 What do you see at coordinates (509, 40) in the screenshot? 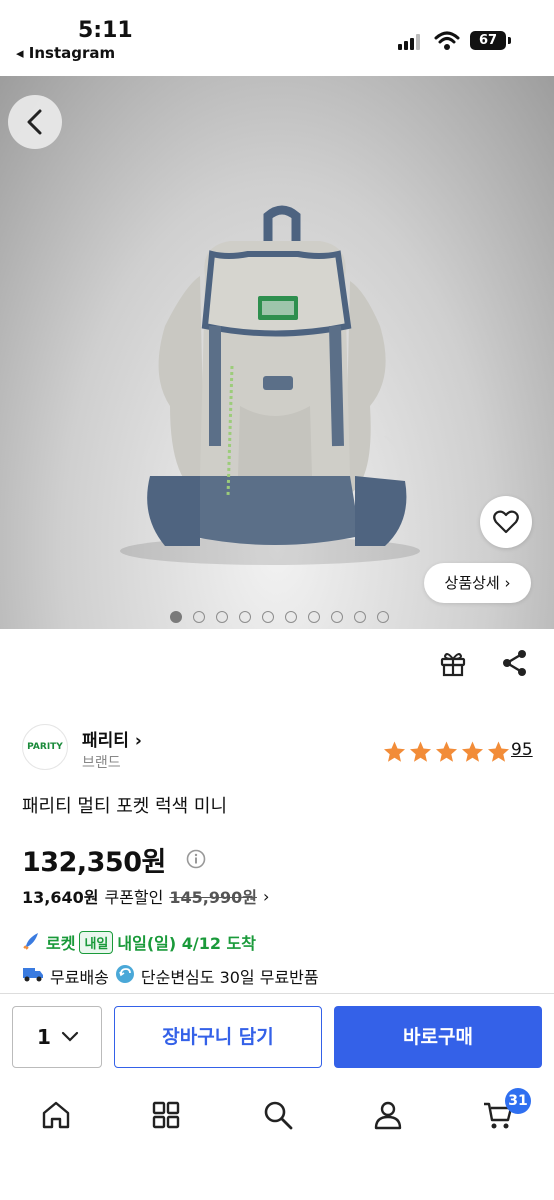
I see `battery-tip` at bounding box center [509, 40].